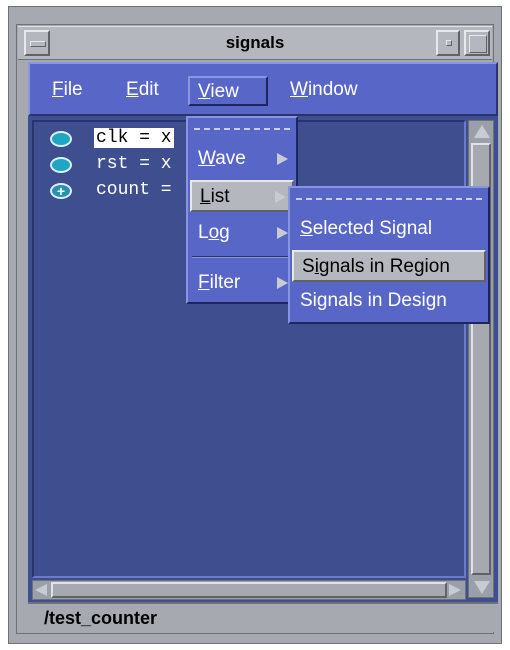  Describe the element at coordinates (148, 89) in the screenshot. I see `menu-edit-label: dit` at that location.